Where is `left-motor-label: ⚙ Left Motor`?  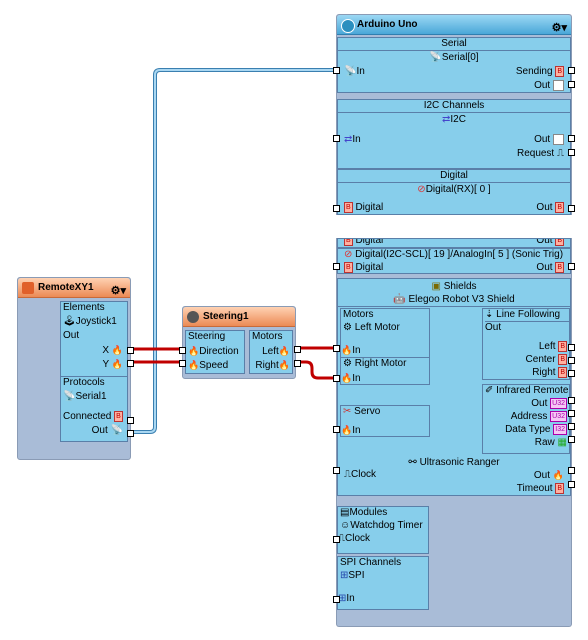 left-motor-label: ⚙ Left Motor is located at coordinates (371, 328).